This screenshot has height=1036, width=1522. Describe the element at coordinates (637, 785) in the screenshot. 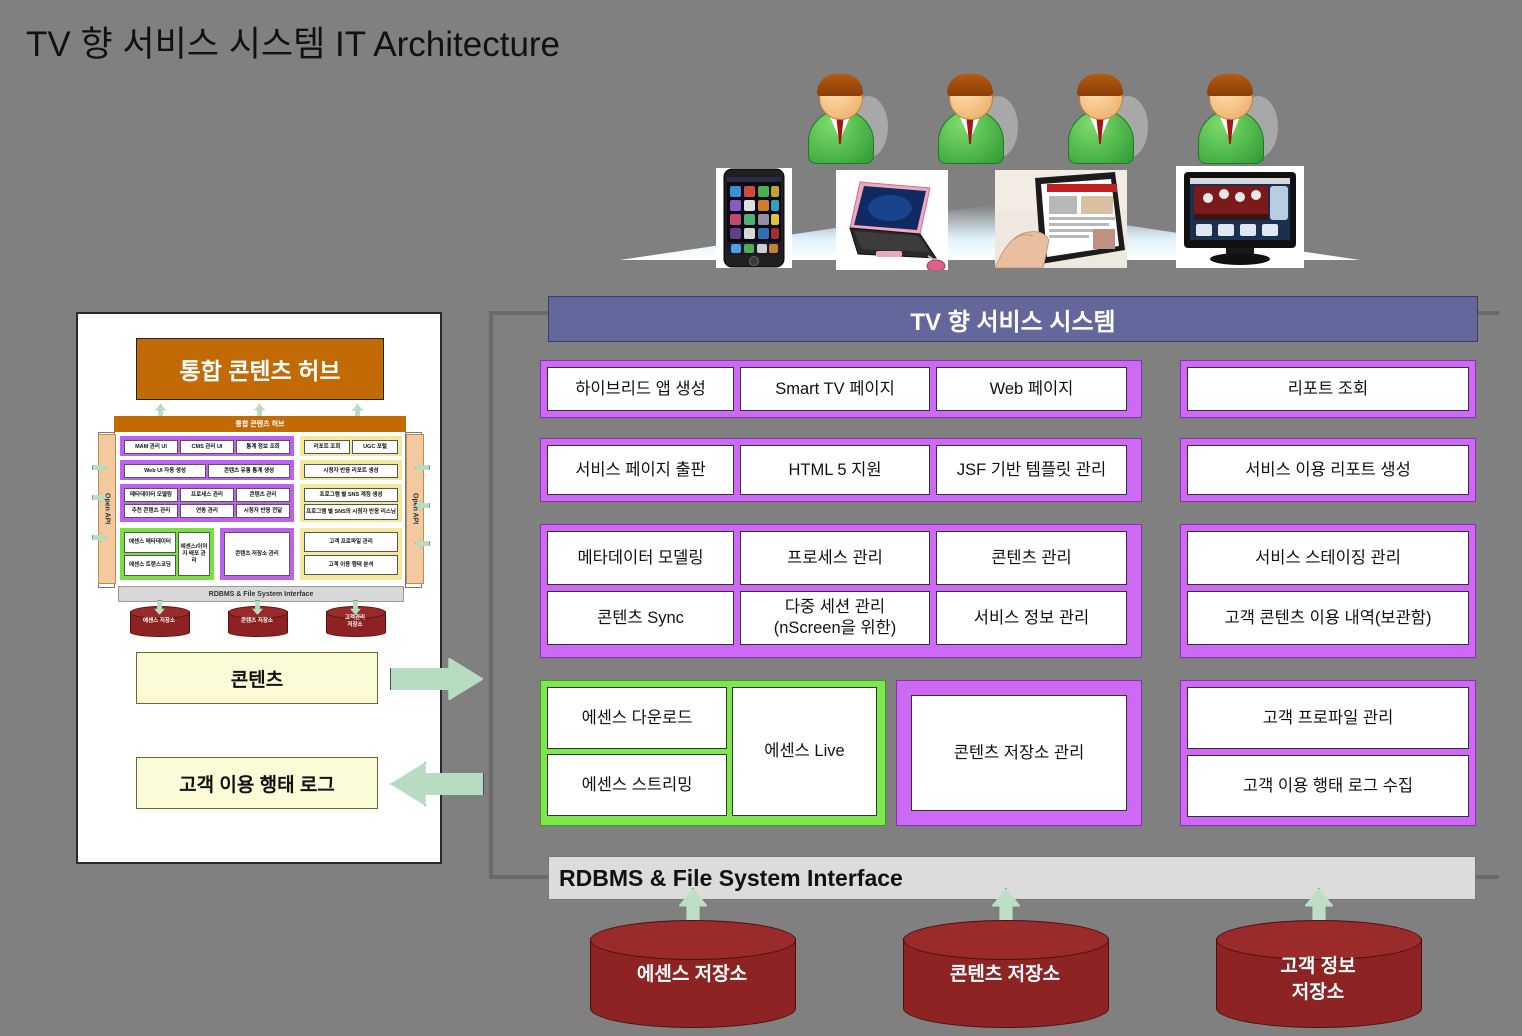

I see `feature-cell: 에센스 스트리밍` at that location.